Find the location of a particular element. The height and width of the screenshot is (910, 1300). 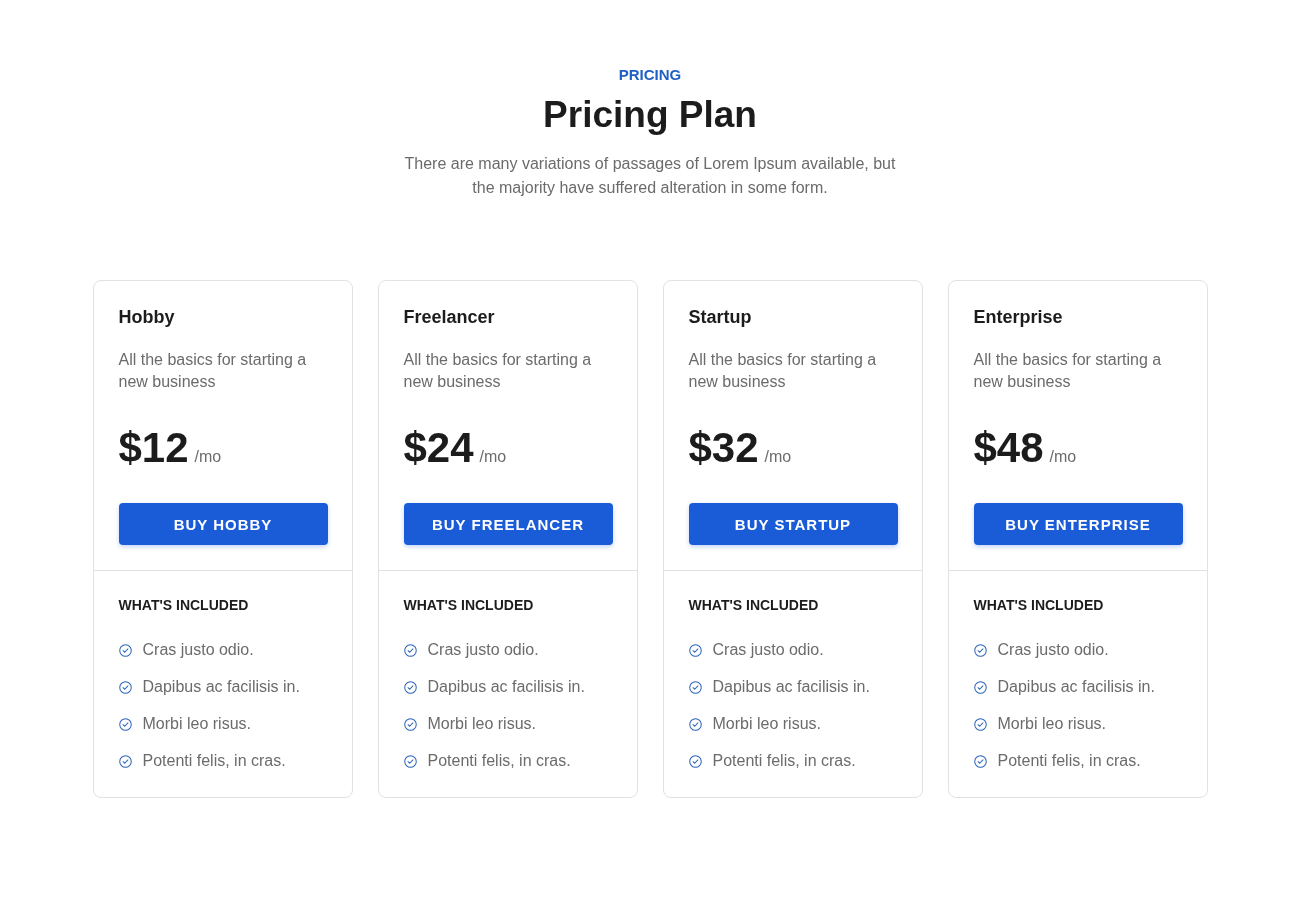

plan-price: $12 is located at coordinates (153, 448).